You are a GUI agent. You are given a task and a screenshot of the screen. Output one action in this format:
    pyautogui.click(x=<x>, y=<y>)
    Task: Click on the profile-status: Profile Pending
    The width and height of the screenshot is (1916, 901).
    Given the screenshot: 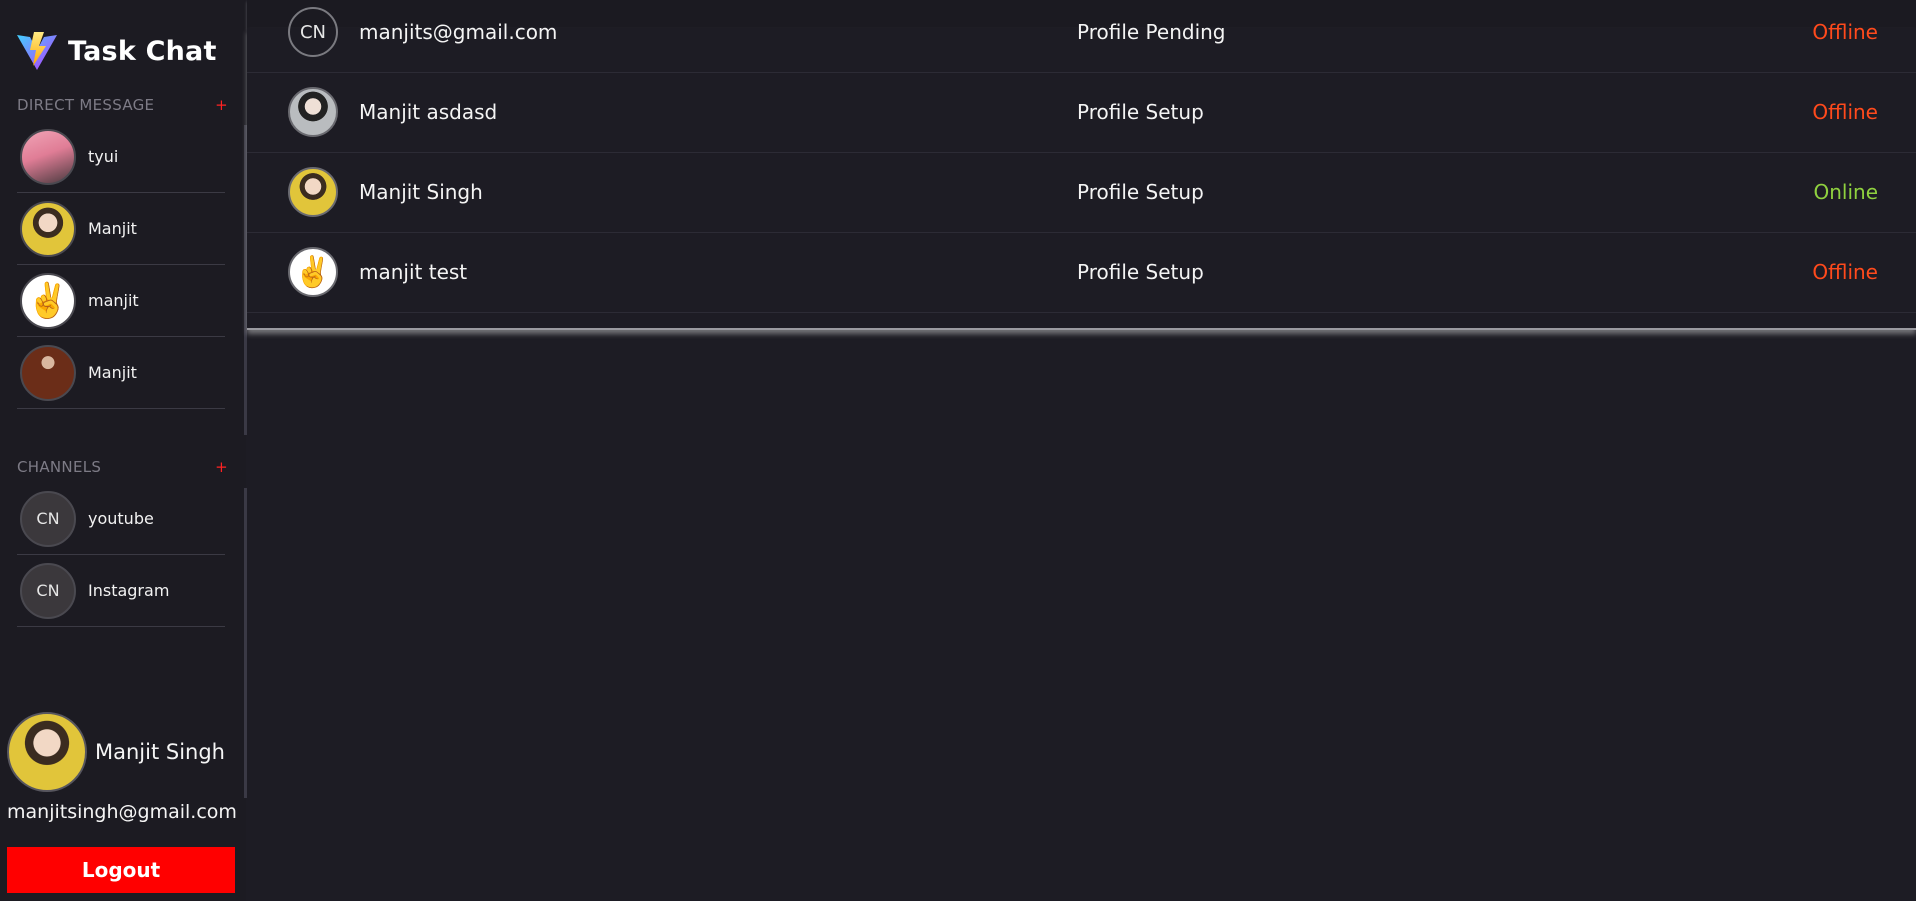 What is the action you would take?
    pyautogui.click(x=1151, y=32)
    